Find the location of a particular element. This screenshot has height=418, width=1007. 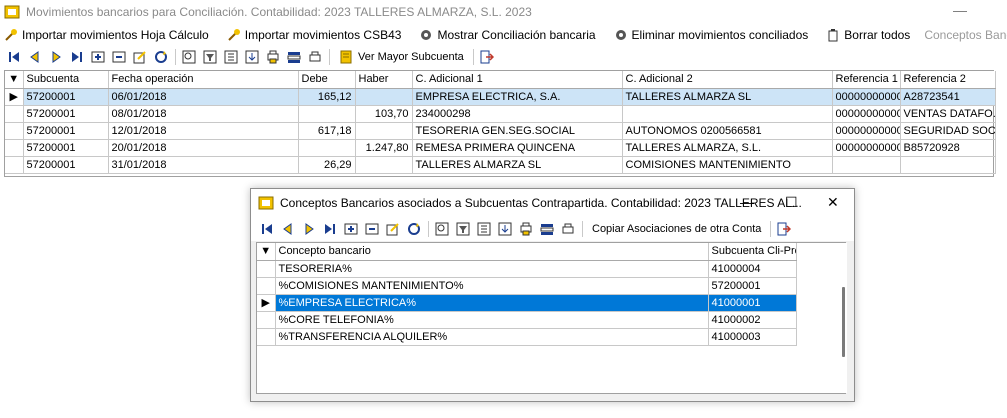

cell: 20/01/2018 is located at coordinates (203, 148).